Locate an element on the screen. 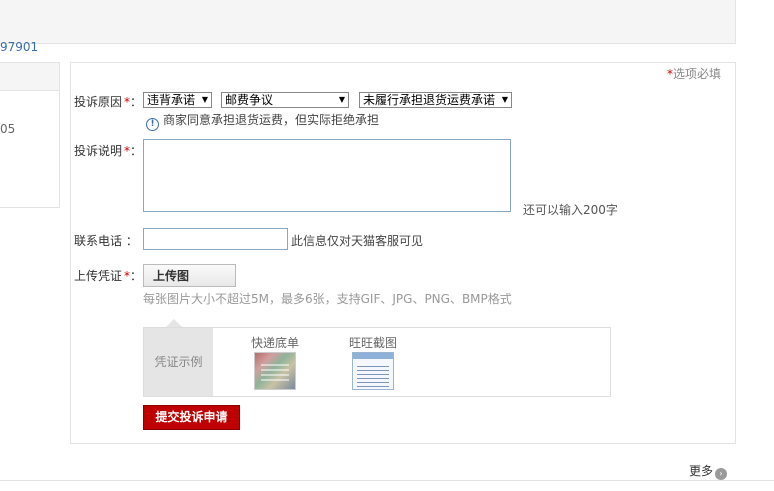 This screenshot has height=491, width=774. reason-select-detail: 未履行承担退货运费承诺 ▼ is located at coordinates (435, 100).